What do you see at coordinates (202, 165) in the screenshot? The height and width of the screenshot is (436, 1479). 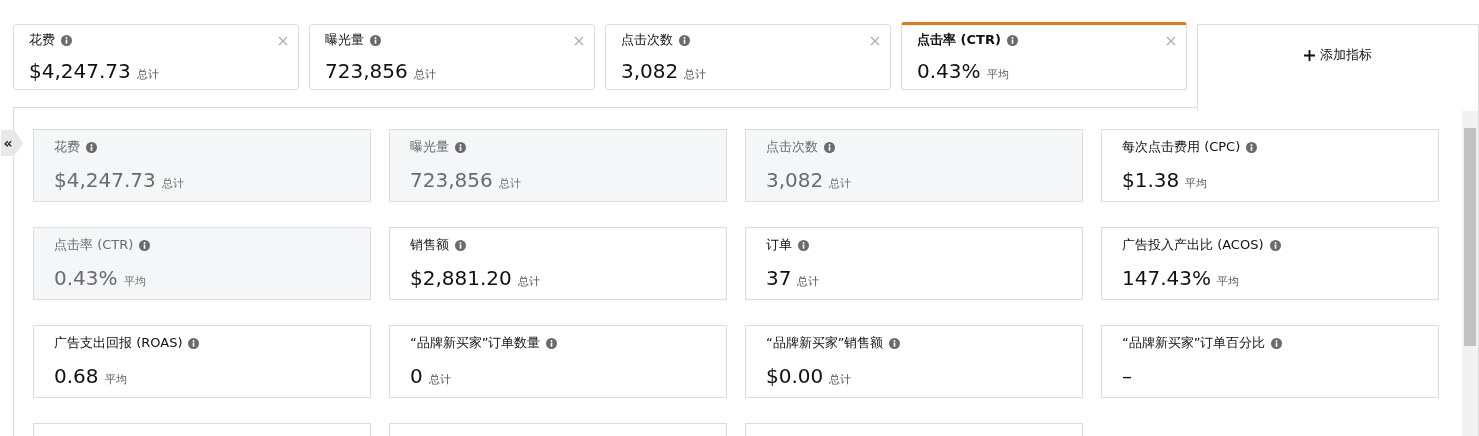 I see `metric-card: 花费 $4,247.73 总计` at bounding box center [202, 165].